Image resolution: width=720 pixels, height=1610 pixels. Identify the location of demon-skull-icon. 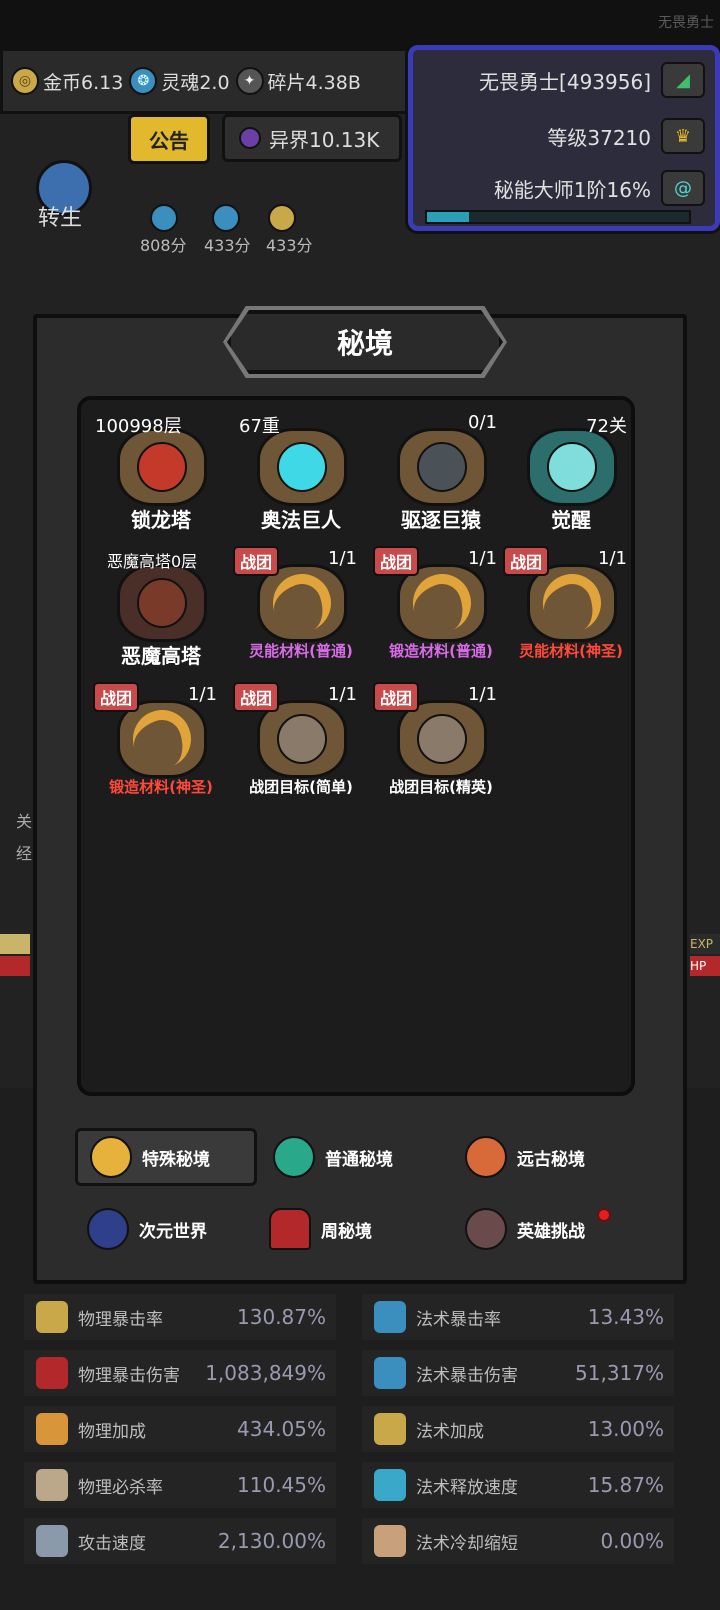
(486, 1229).